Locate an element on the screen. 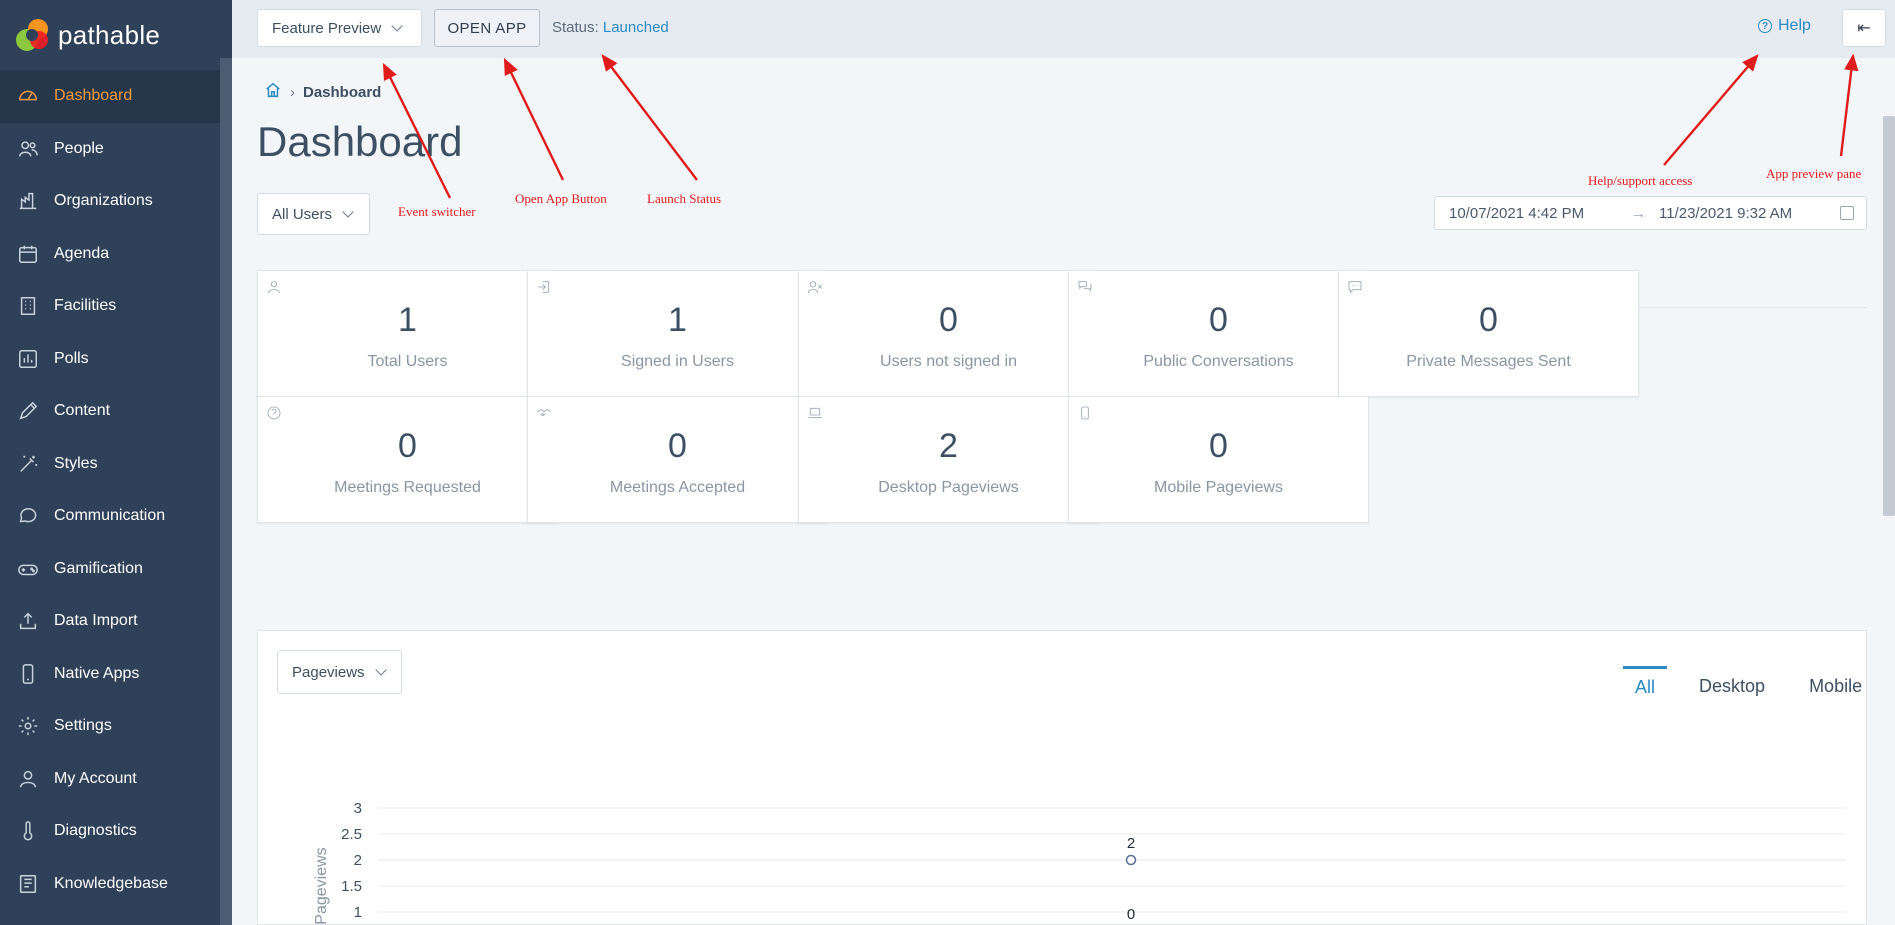 The height and width of the screenshot is (925, 1895). stat-label: Meetings Accepted is located at coordinates (677, 487).